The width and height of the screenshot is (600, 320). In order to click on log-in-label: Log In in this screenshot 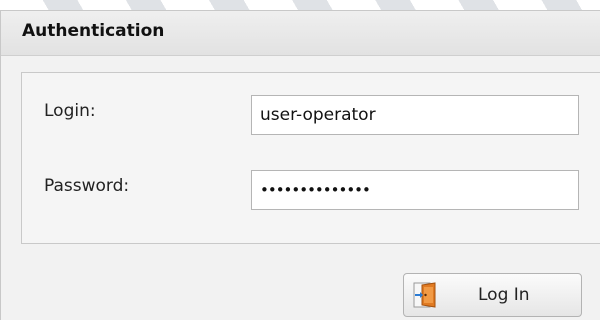, I will do `click(504, 295)`.